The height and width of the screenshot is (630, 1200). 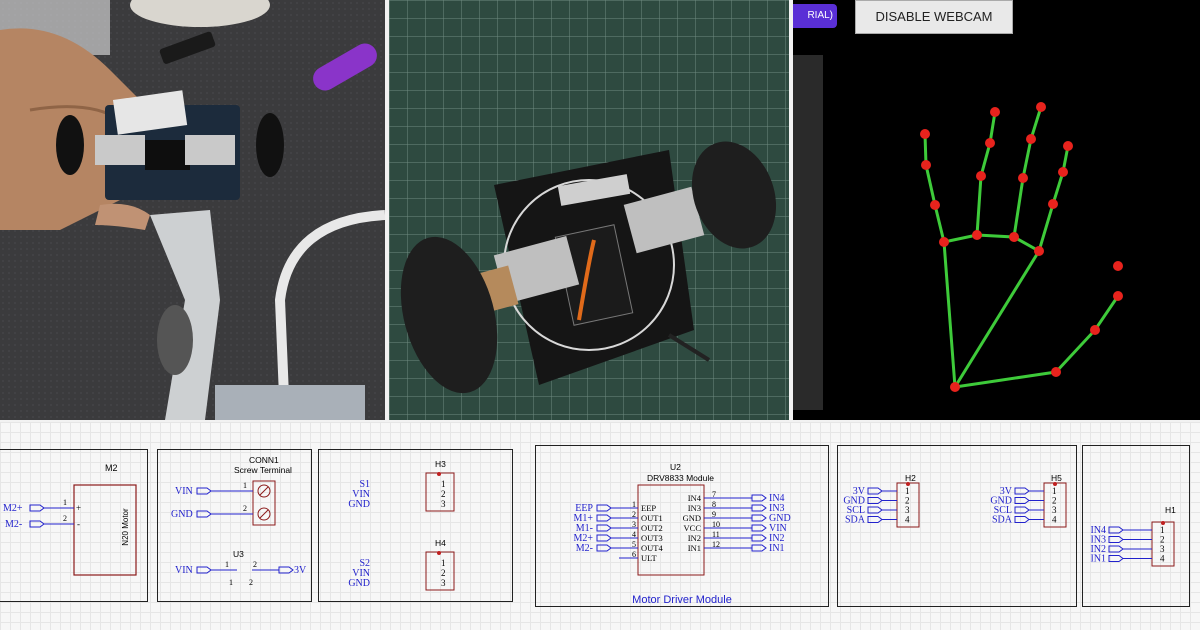 I want to click on h2-h5-symbol: H2 H5 3V 1GND 2SCL 3SDA 4 3V 1GND 2SCL 3SDA 4, so click(x=955, y=500).